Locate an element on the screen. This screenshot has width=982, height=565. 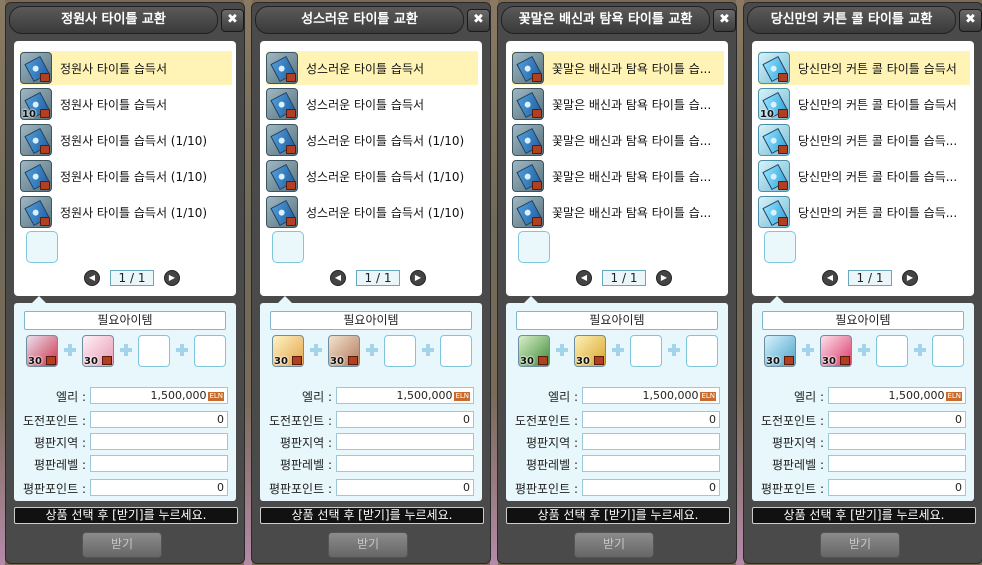
pagination: ◀ 1 / 1 ▶ is located at coordinates (624, 278).